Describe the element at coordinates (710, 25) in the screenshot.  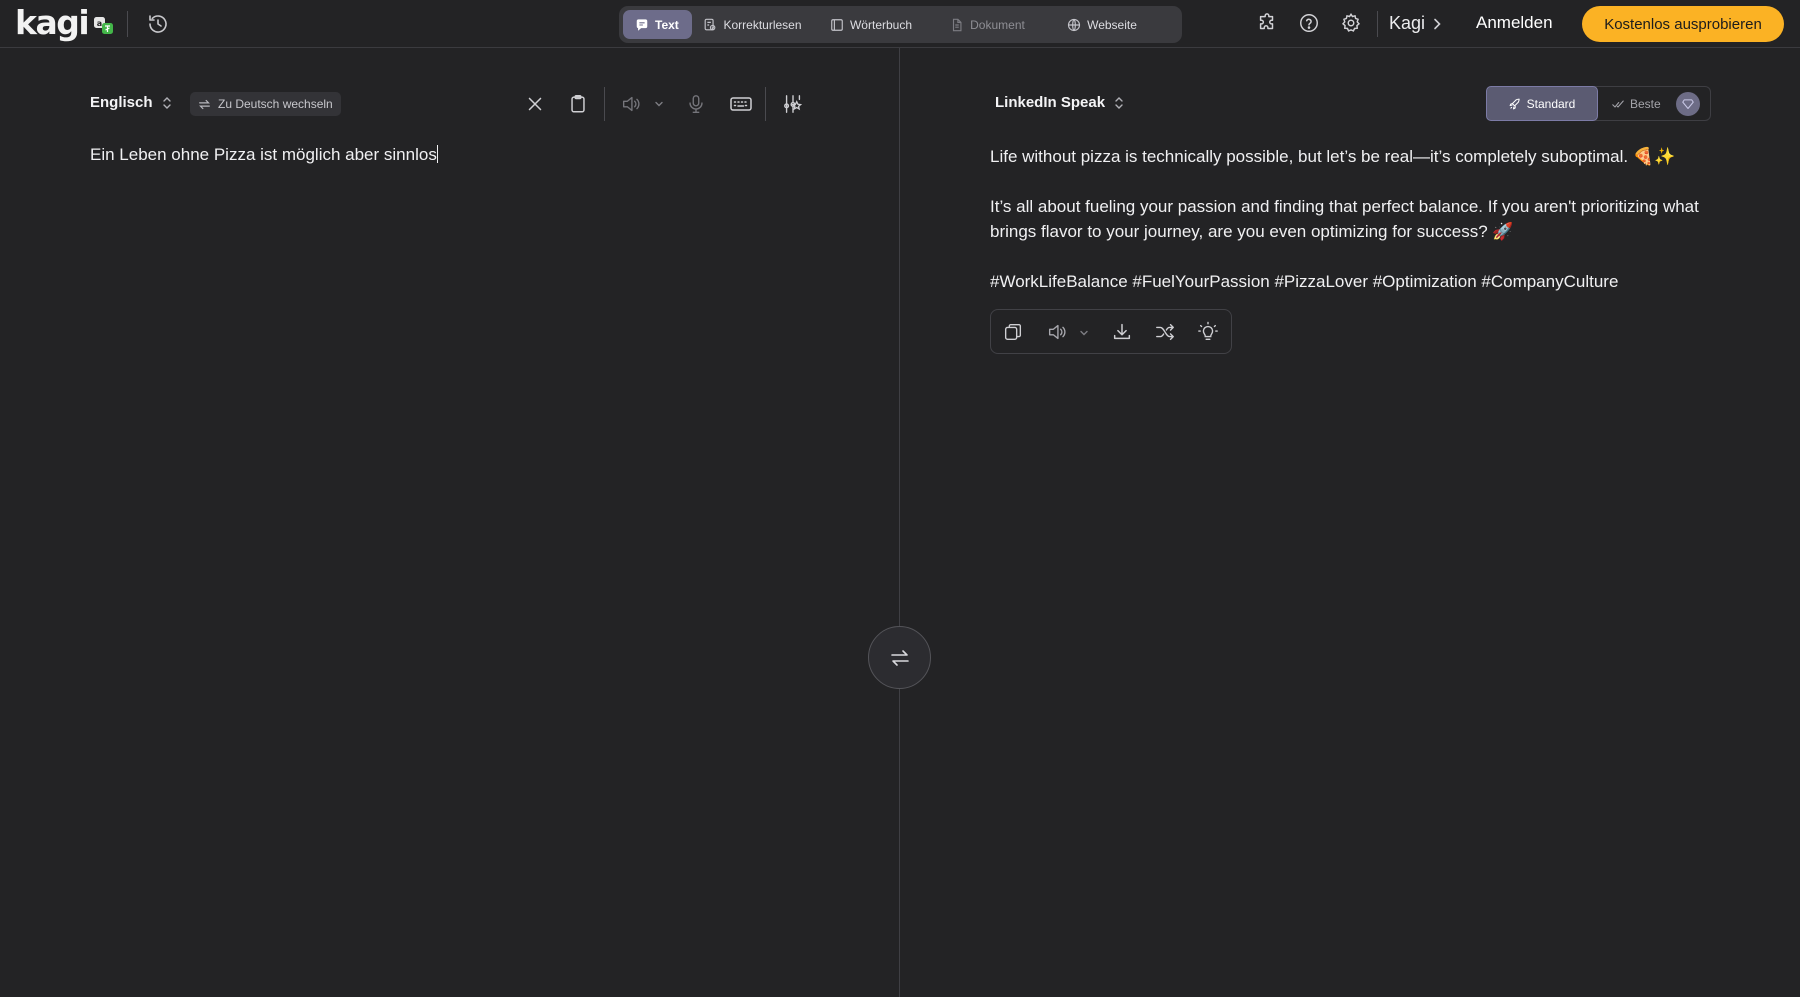
I see `proofread-icon` at that location.